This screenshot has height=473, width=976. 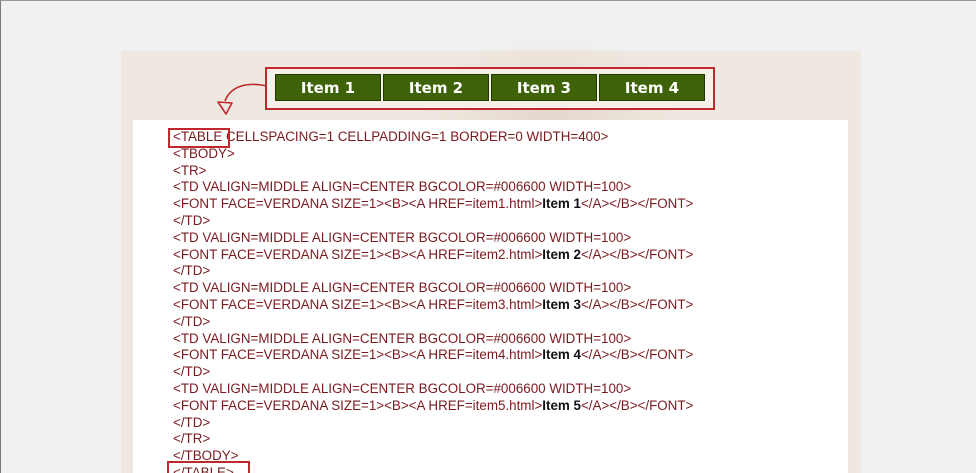 What do you see at coordinates (544, 87) in the screenshot?
I see `nav-item-3-button: Item 3` at bounding box center [544, 87].